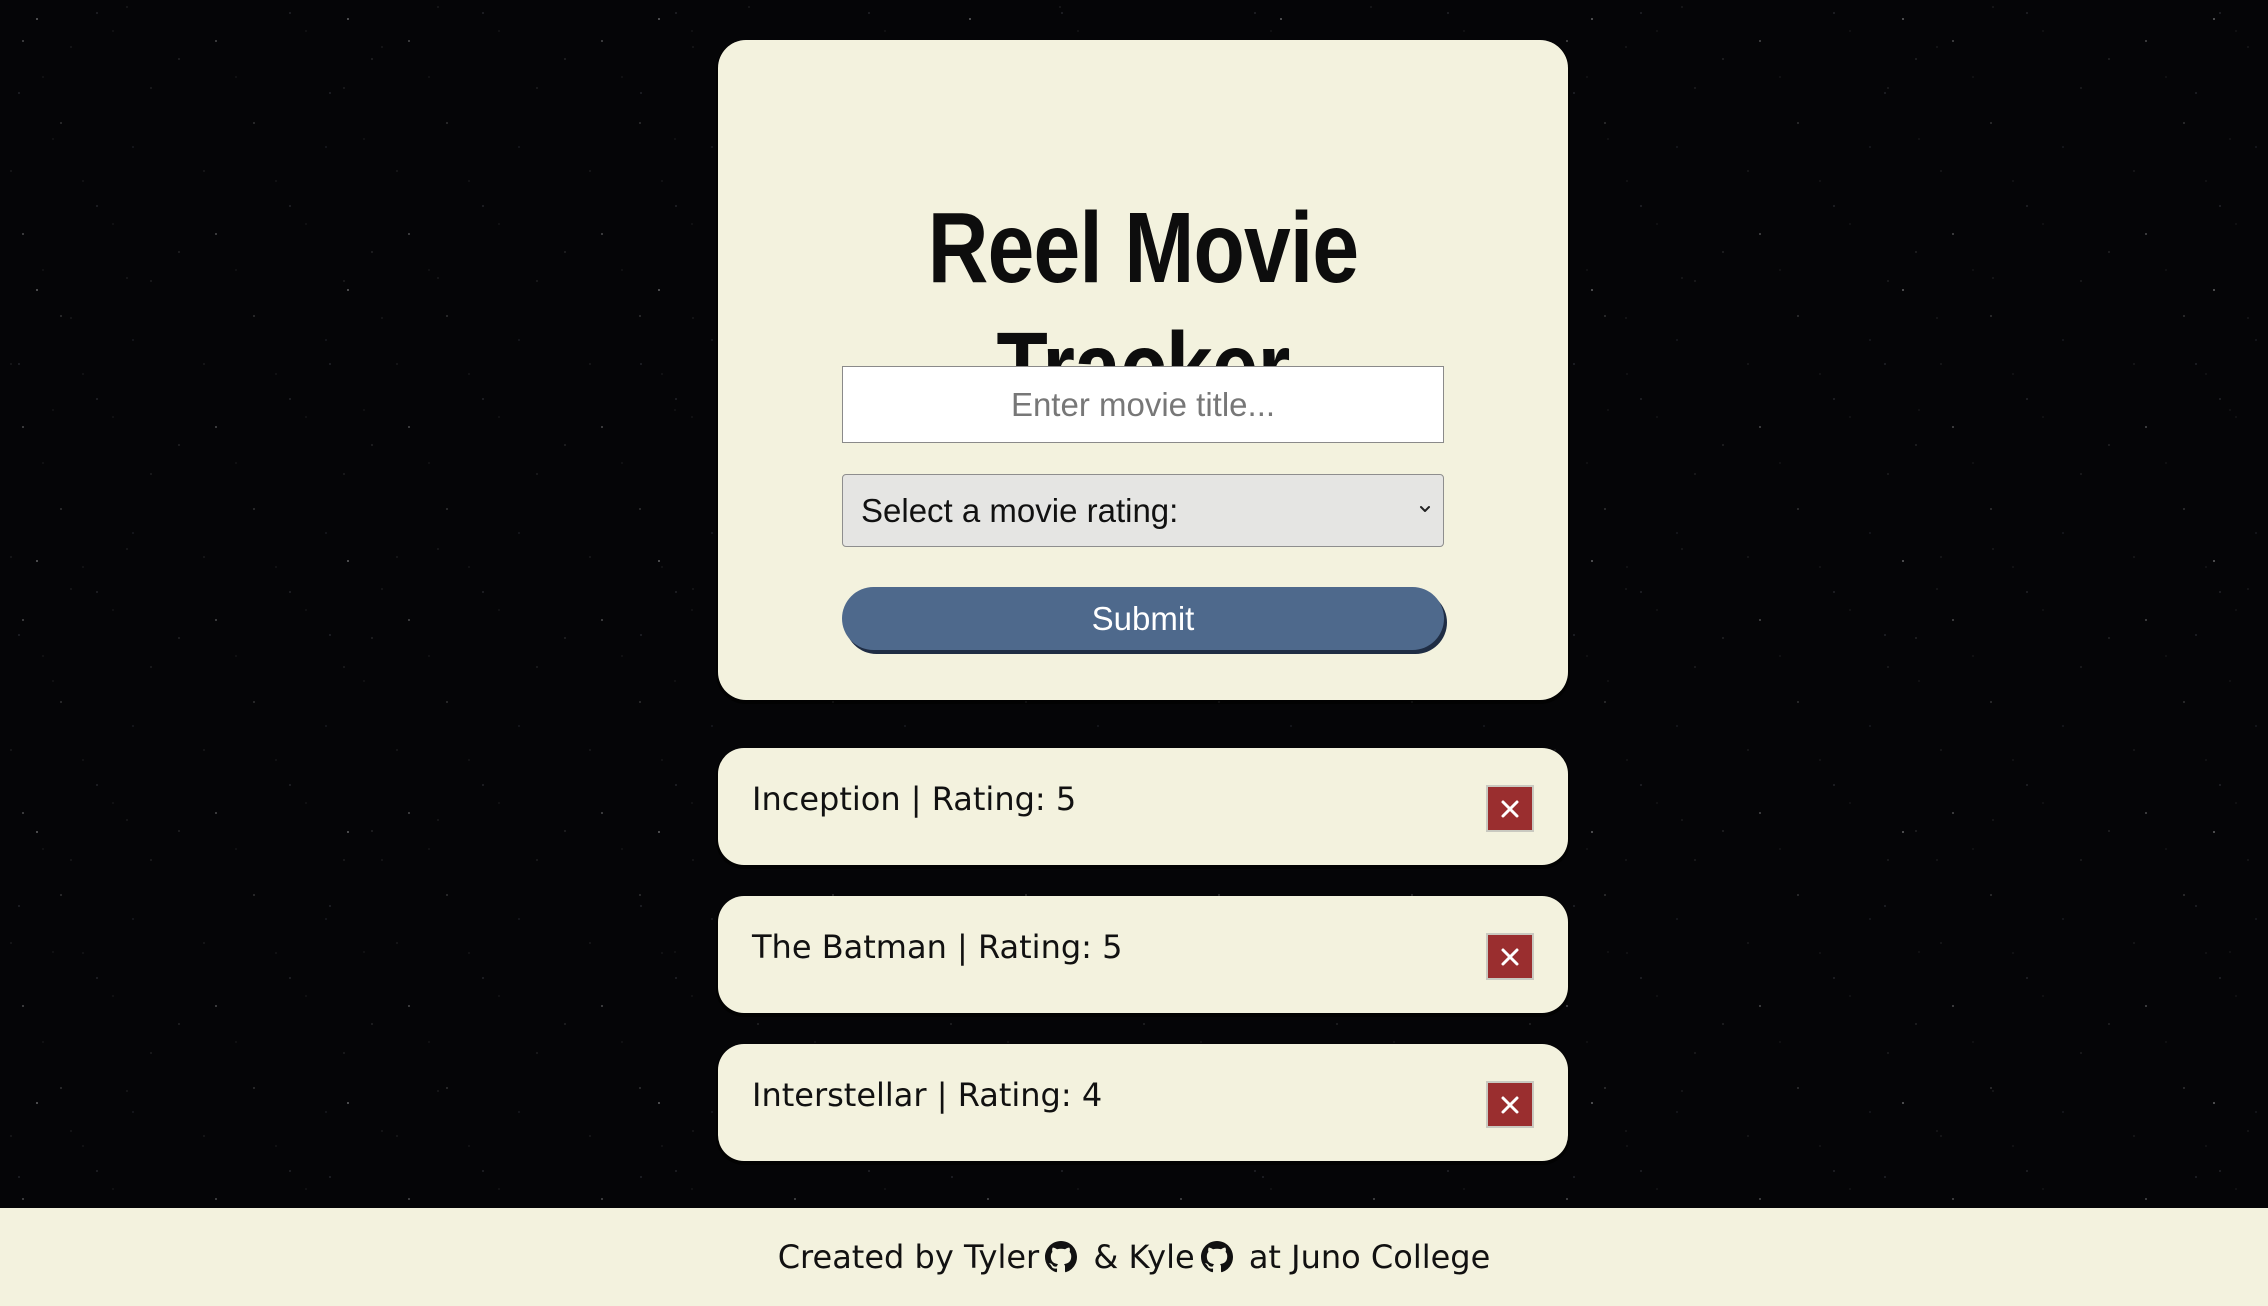 Image resolution: width=2268 pixels, height=1306 pixels. Describe the element at coordinates (1364, 1257) in the screenshot. I see `footer-suffix: at Juno College` at that location.